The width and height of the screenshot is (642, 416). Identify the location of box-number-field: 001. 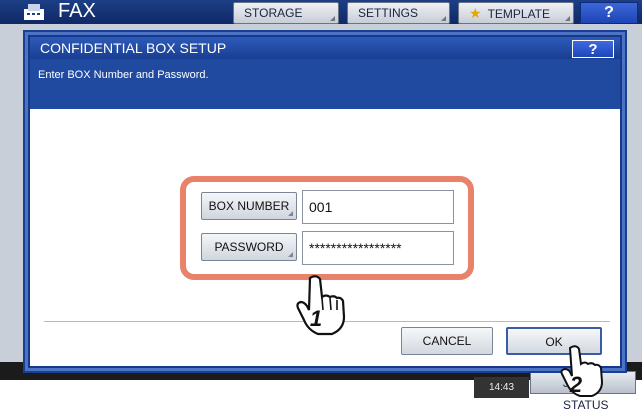
(378, 207).